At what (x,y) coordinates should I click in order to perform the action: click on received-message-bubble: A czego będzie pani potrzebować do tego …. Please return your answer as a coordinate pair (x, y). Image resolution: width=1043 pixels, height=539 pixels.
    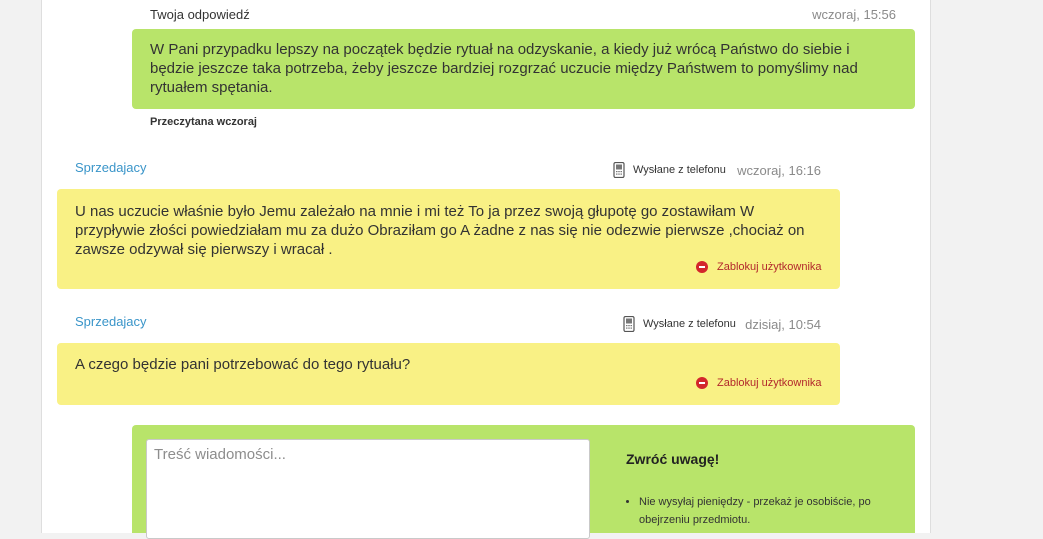
    Looking at the image, I should click on (448, 374).